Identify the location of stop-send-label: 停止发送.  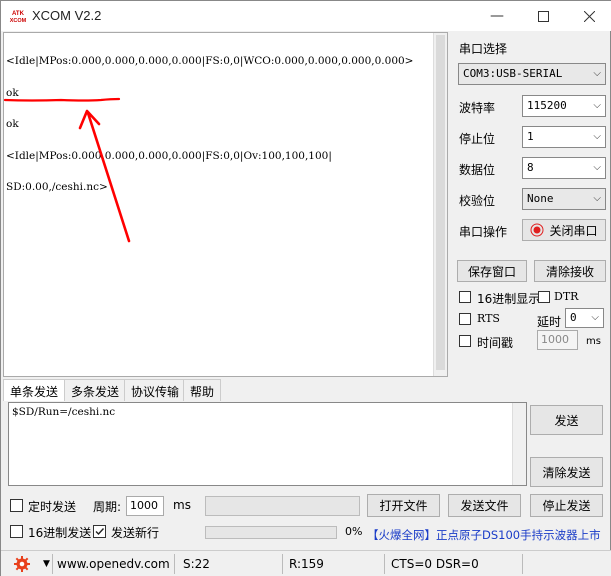
(566, 506).